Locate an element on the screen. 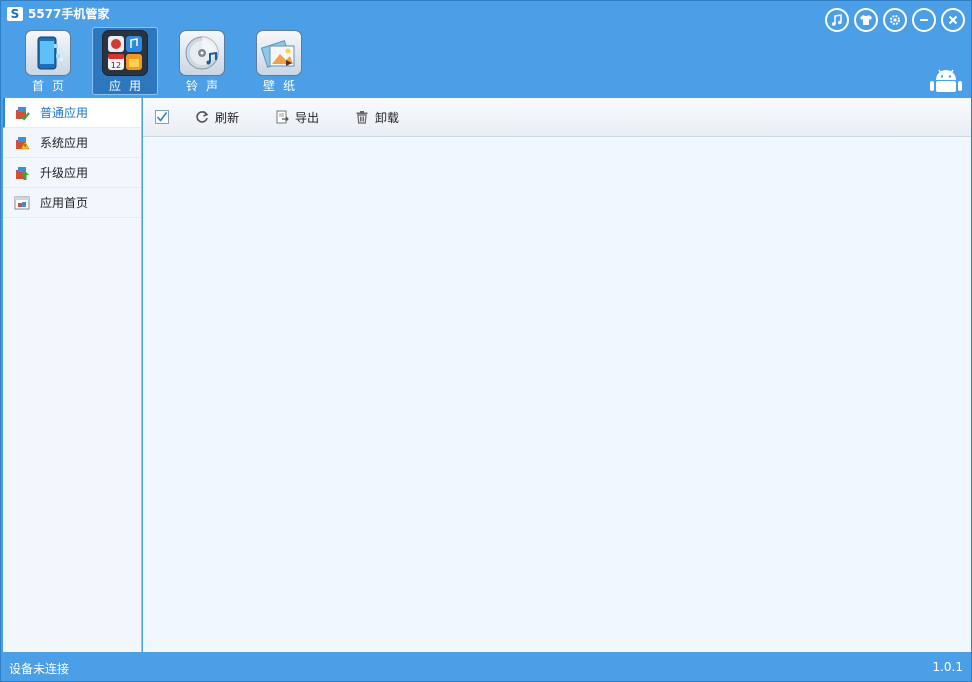  trash-icon is located at coordinates (362, 117).